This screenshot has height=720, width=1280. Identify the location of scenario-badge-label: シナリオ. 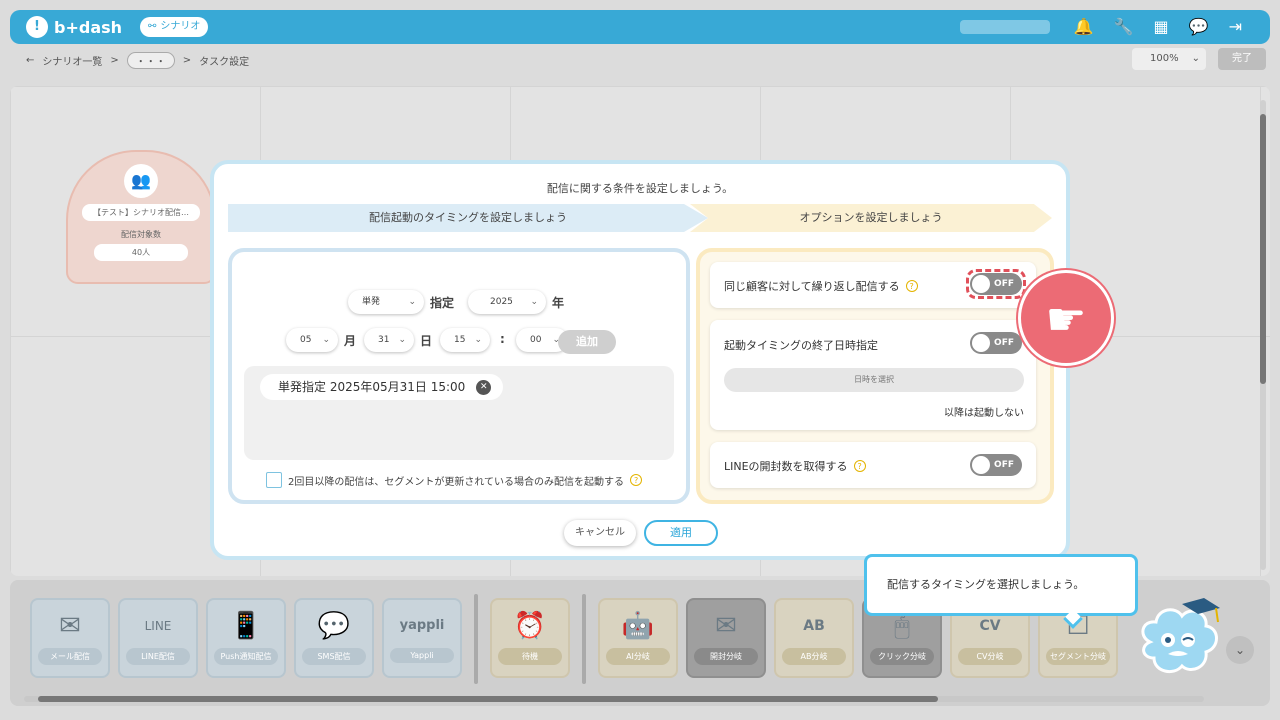
(180, 26).